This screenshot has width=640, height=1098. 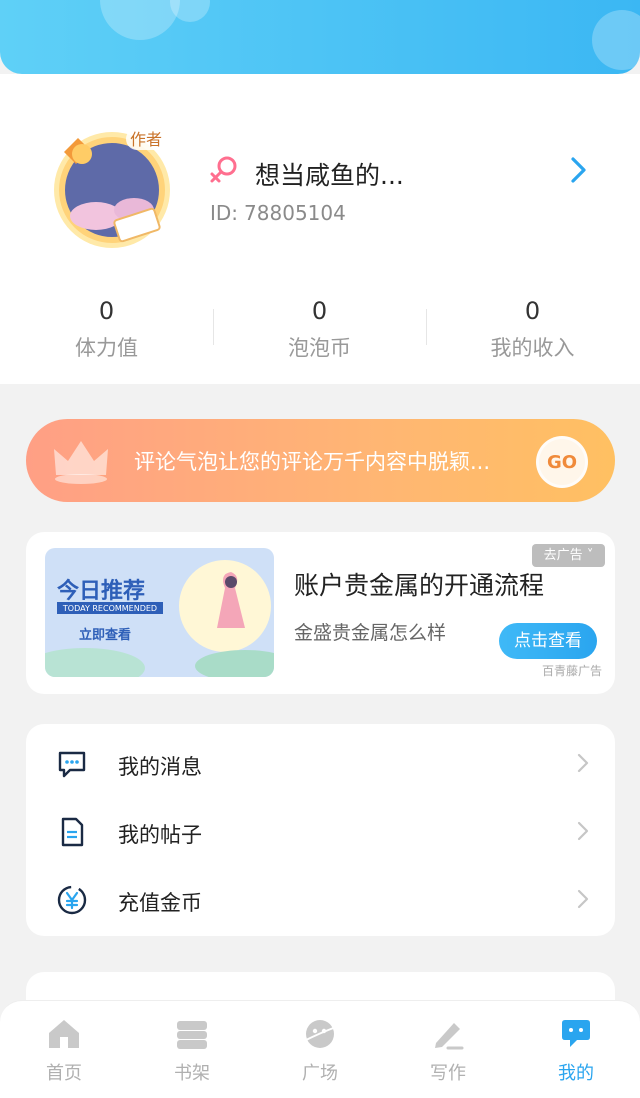 What do you see at coordinates (112, 188) in the screenshot?
I see `avatar-illustration: 作者` at bounding box center [112, 188].